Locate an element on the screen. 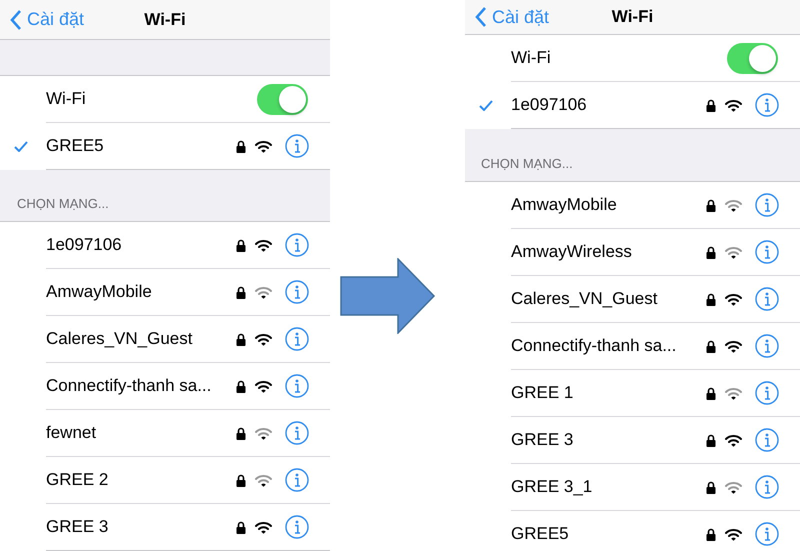 The height and width of the screenshot is (551, 800). network-row: AmwayWireless is located at coordinates (632, 252).